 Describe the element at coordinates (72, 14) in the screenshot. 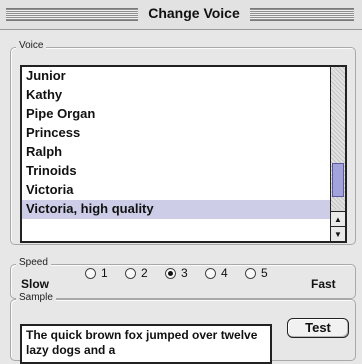

I see `title-bar-stripes-left` at that location.